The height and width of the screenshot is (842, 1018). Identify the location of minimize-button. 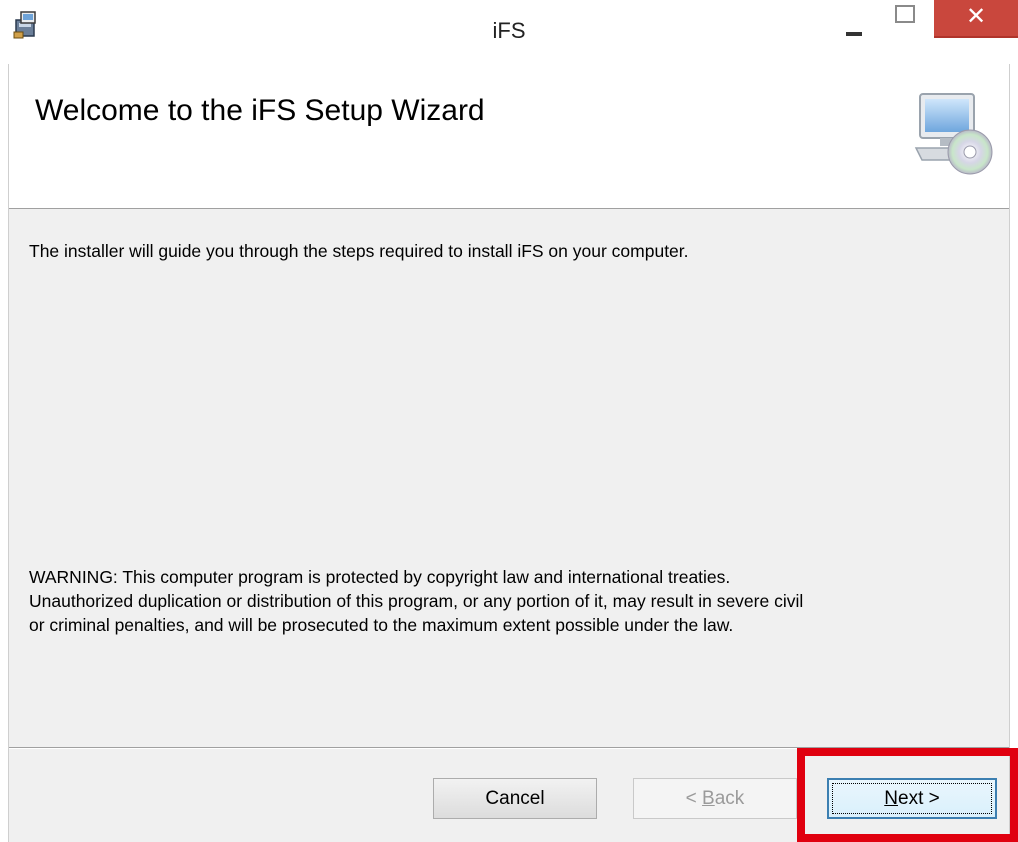
(855, 21).